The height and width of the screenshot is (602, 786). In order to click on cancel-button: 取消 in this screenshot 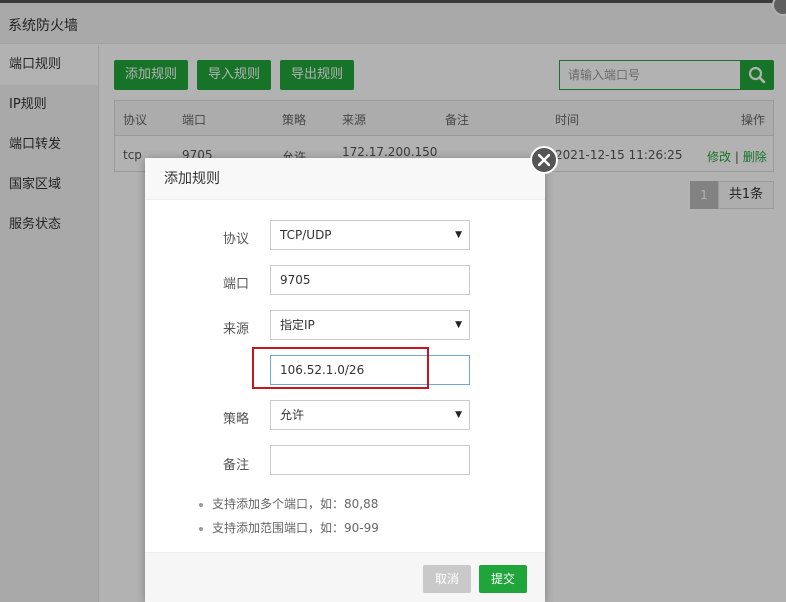, I will do `click(447, 579)`.